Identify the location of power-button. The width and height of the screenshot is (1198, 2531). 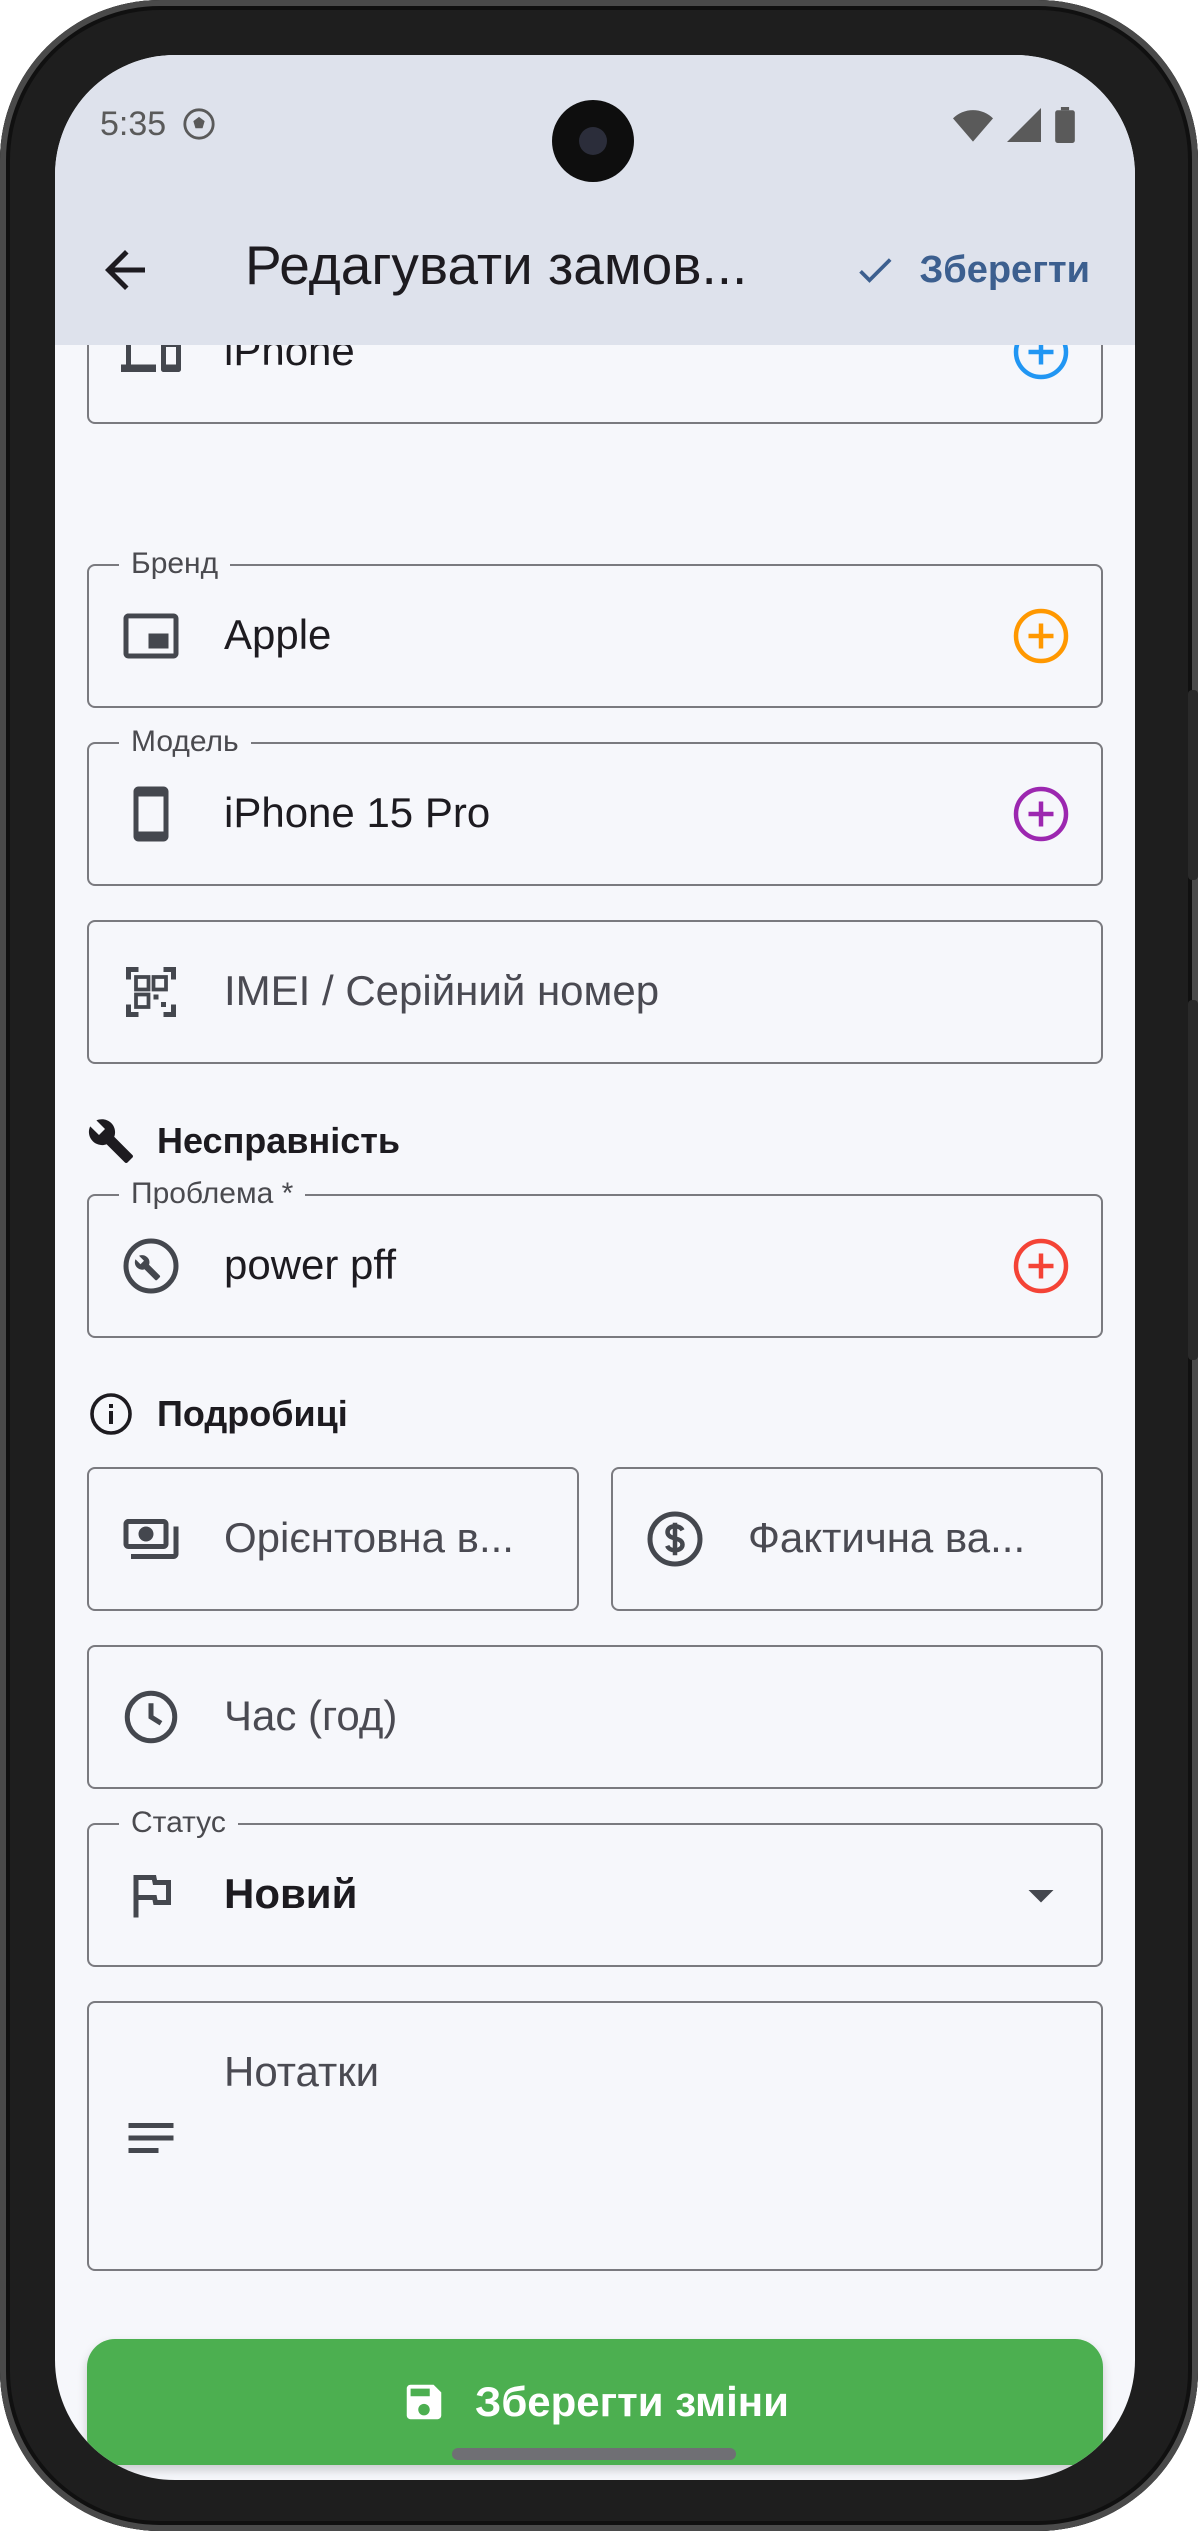
(1193, 1180).